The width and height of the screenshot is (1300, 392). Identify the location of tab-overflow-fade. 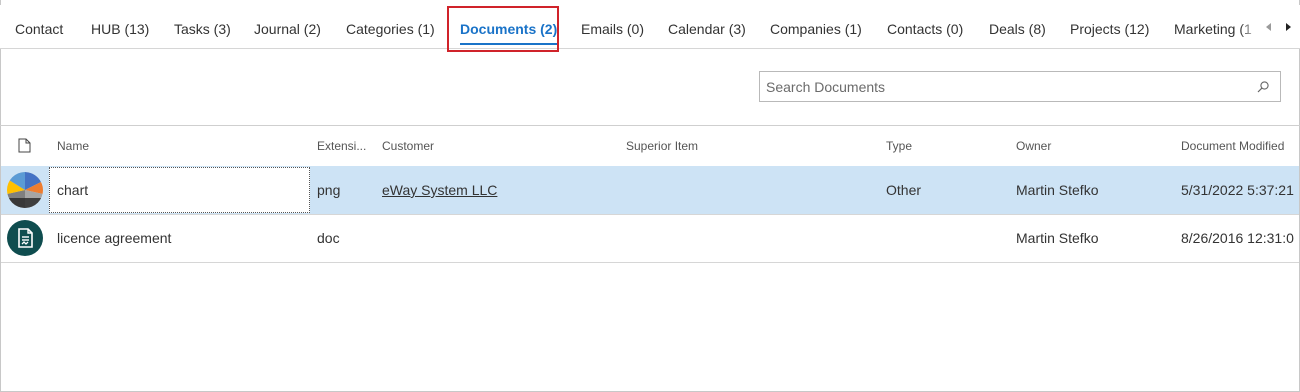
(1250, 26).